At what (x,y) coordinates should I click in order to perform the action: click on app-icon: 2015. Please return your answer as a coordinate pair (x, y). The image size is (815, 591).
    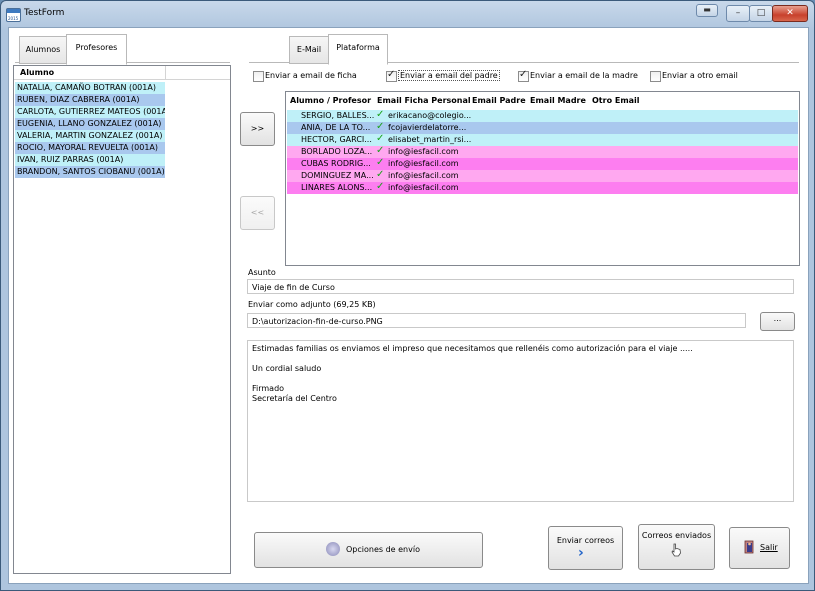
    Looking at the image, I should click on (13, 15).